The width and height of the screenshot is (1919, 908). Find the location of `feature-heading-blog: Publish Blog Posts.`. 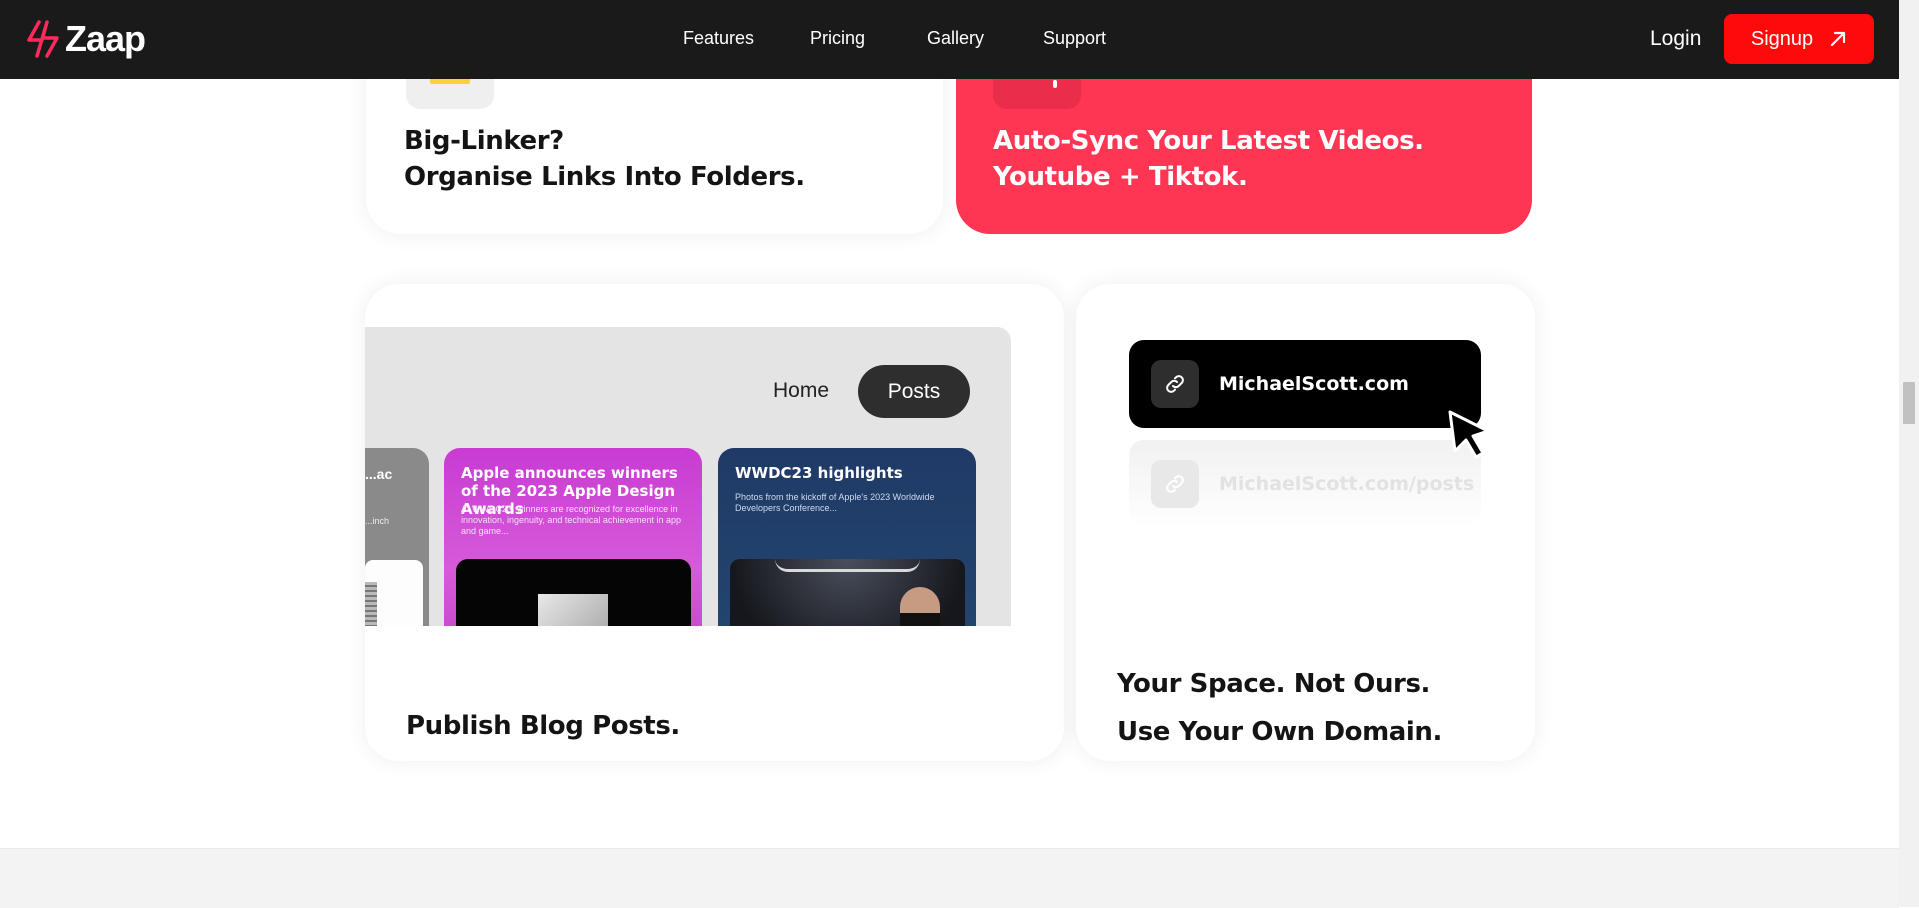

feature-heading-blog: Publish Blog Posts. is located at coordinates (543, 726).